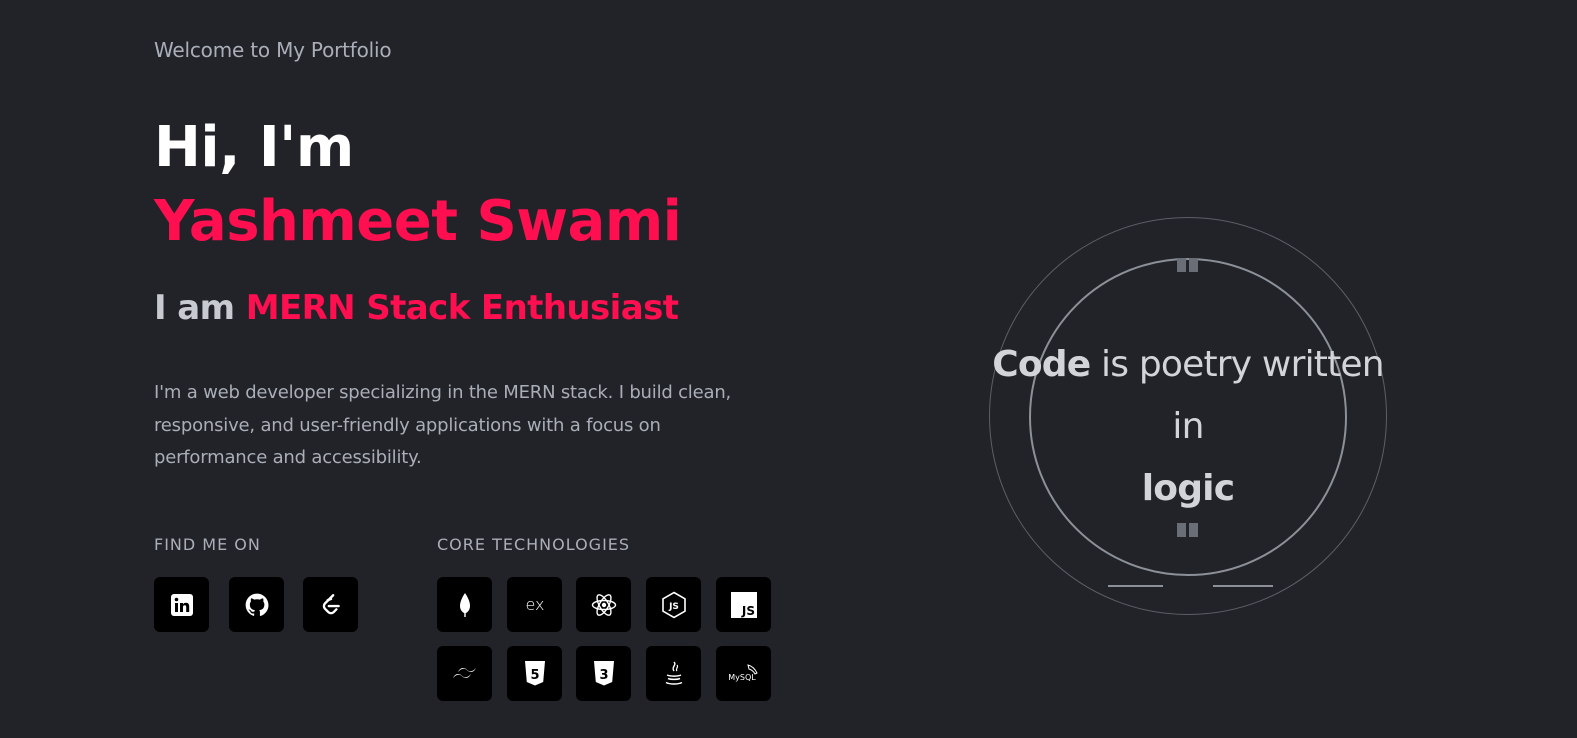  What do you see at coordinates (462, 308) in the screenshot?
I see `role-title: MERN Stack Enthusiast` at bounding box center [462, 308].